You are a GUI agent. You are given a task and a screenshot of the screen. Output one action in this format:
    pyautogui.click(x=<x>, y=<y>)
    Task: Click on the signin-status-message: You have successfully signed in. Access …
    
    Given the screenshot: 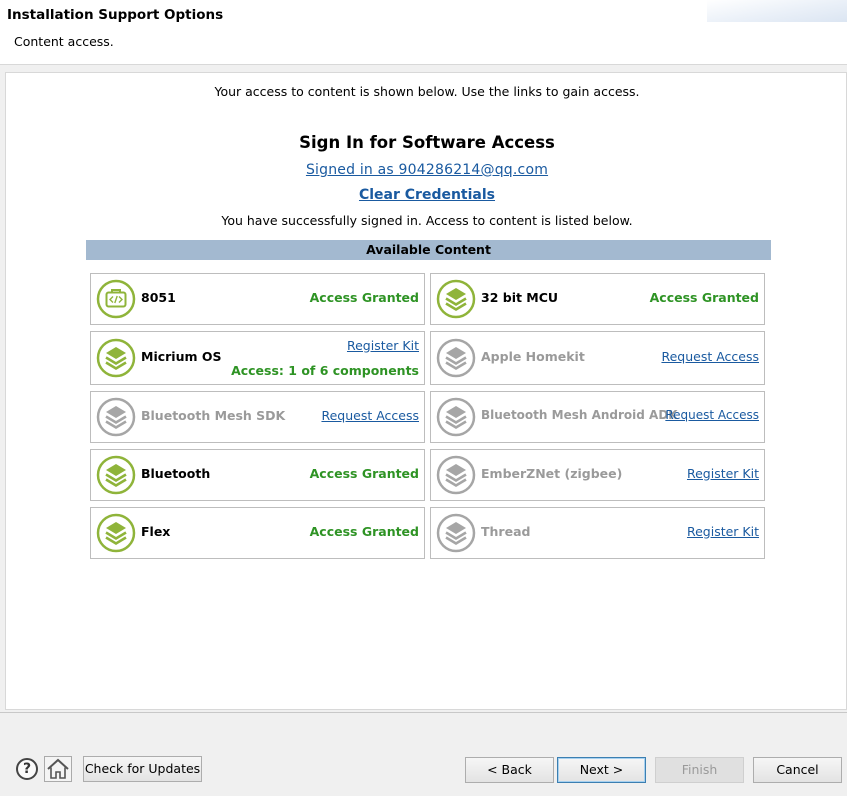 What is the action you would take?
    pyautogui.click(x=427, y=220)
    